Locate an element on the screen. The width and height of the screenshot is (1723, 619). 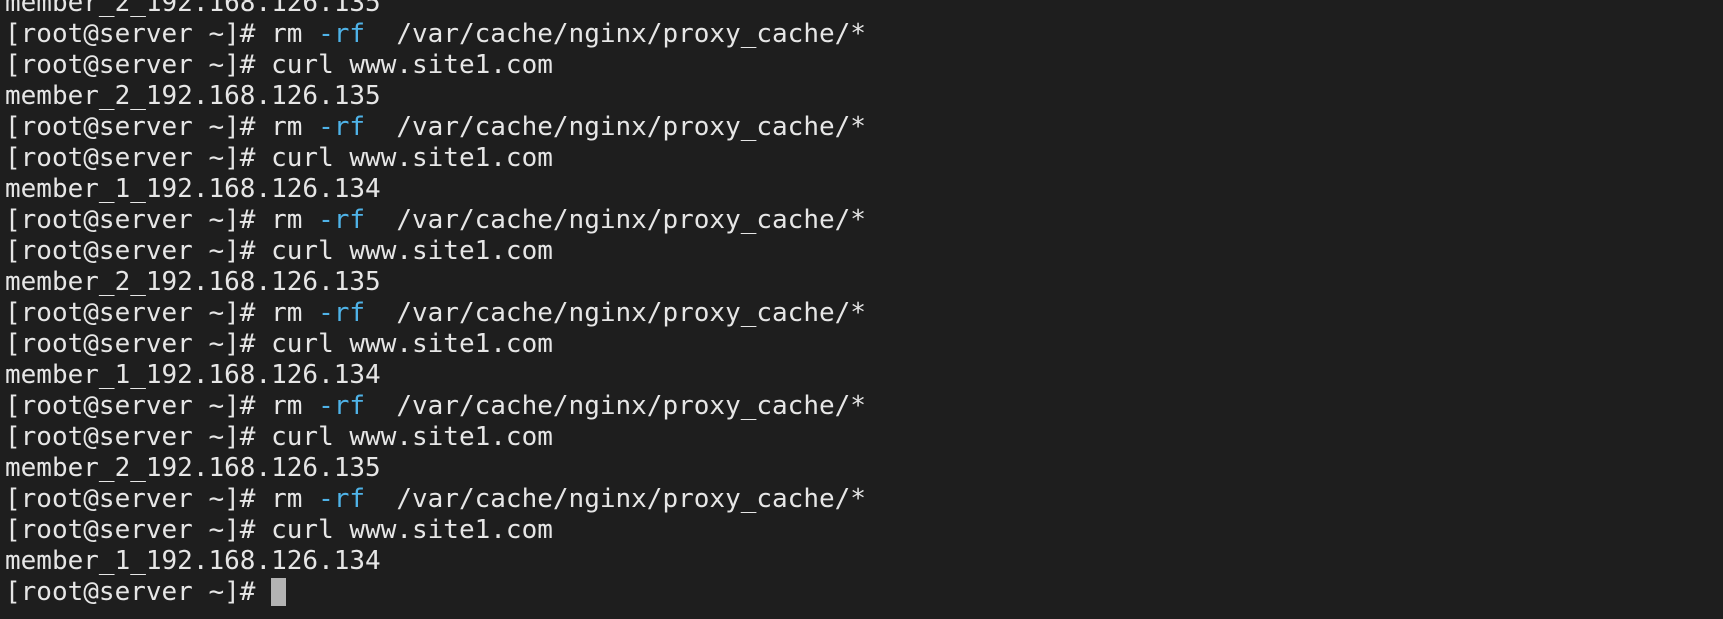
active-prompt-line: [root@server ~]# is located at coordinates (435, 592).